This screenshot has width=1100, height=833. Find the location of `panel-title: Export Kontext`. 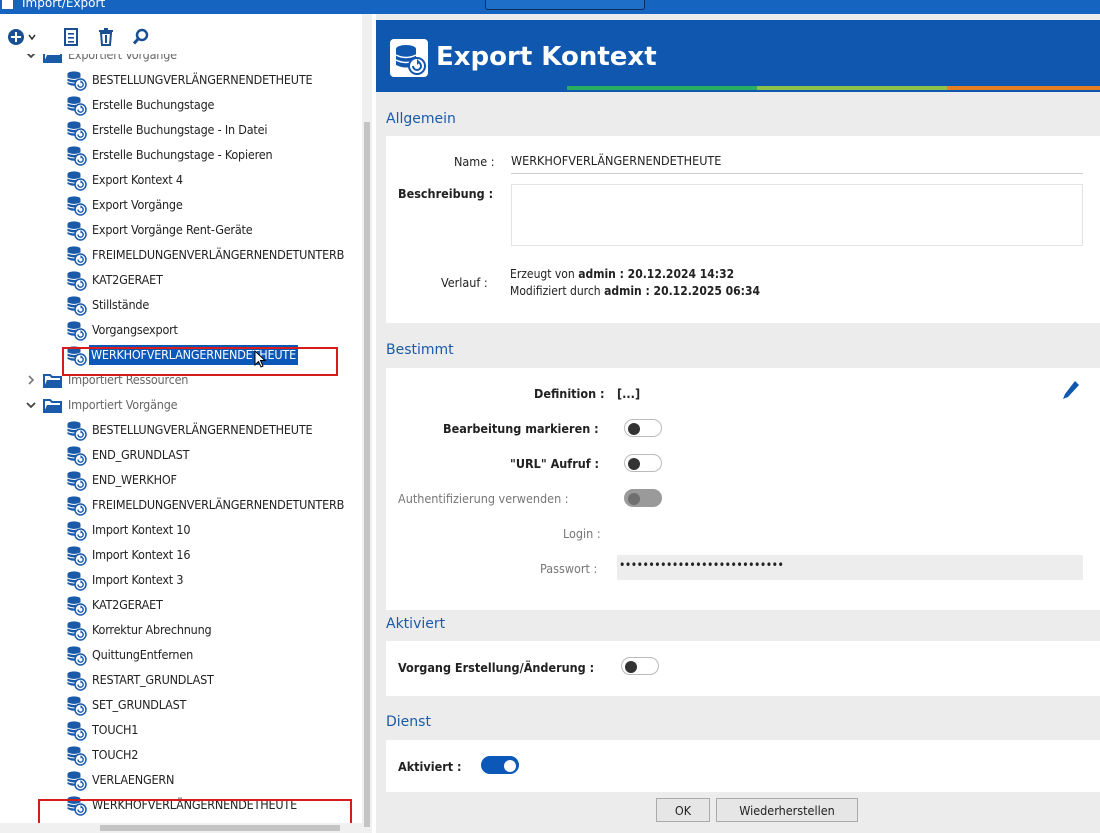

panel-title: Export Kontext is located at coordinates (546, 57).